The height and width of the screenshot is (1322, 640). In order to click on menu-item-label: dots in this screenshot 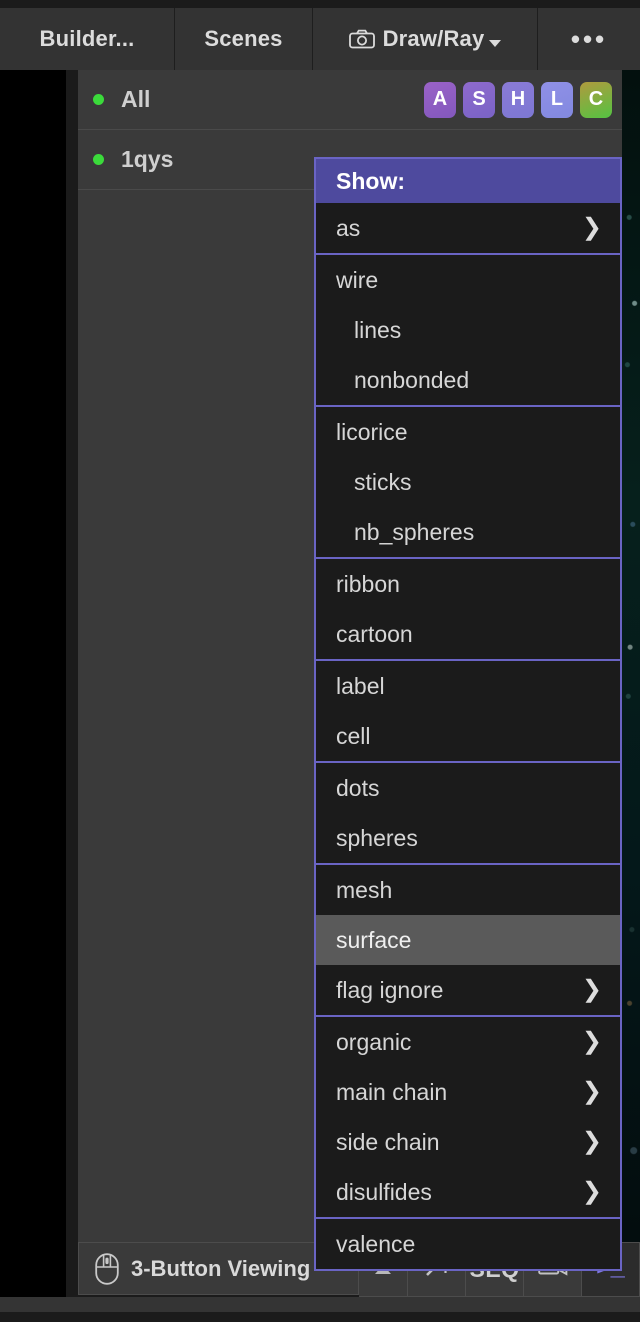, I will do `click(358, 787)`.